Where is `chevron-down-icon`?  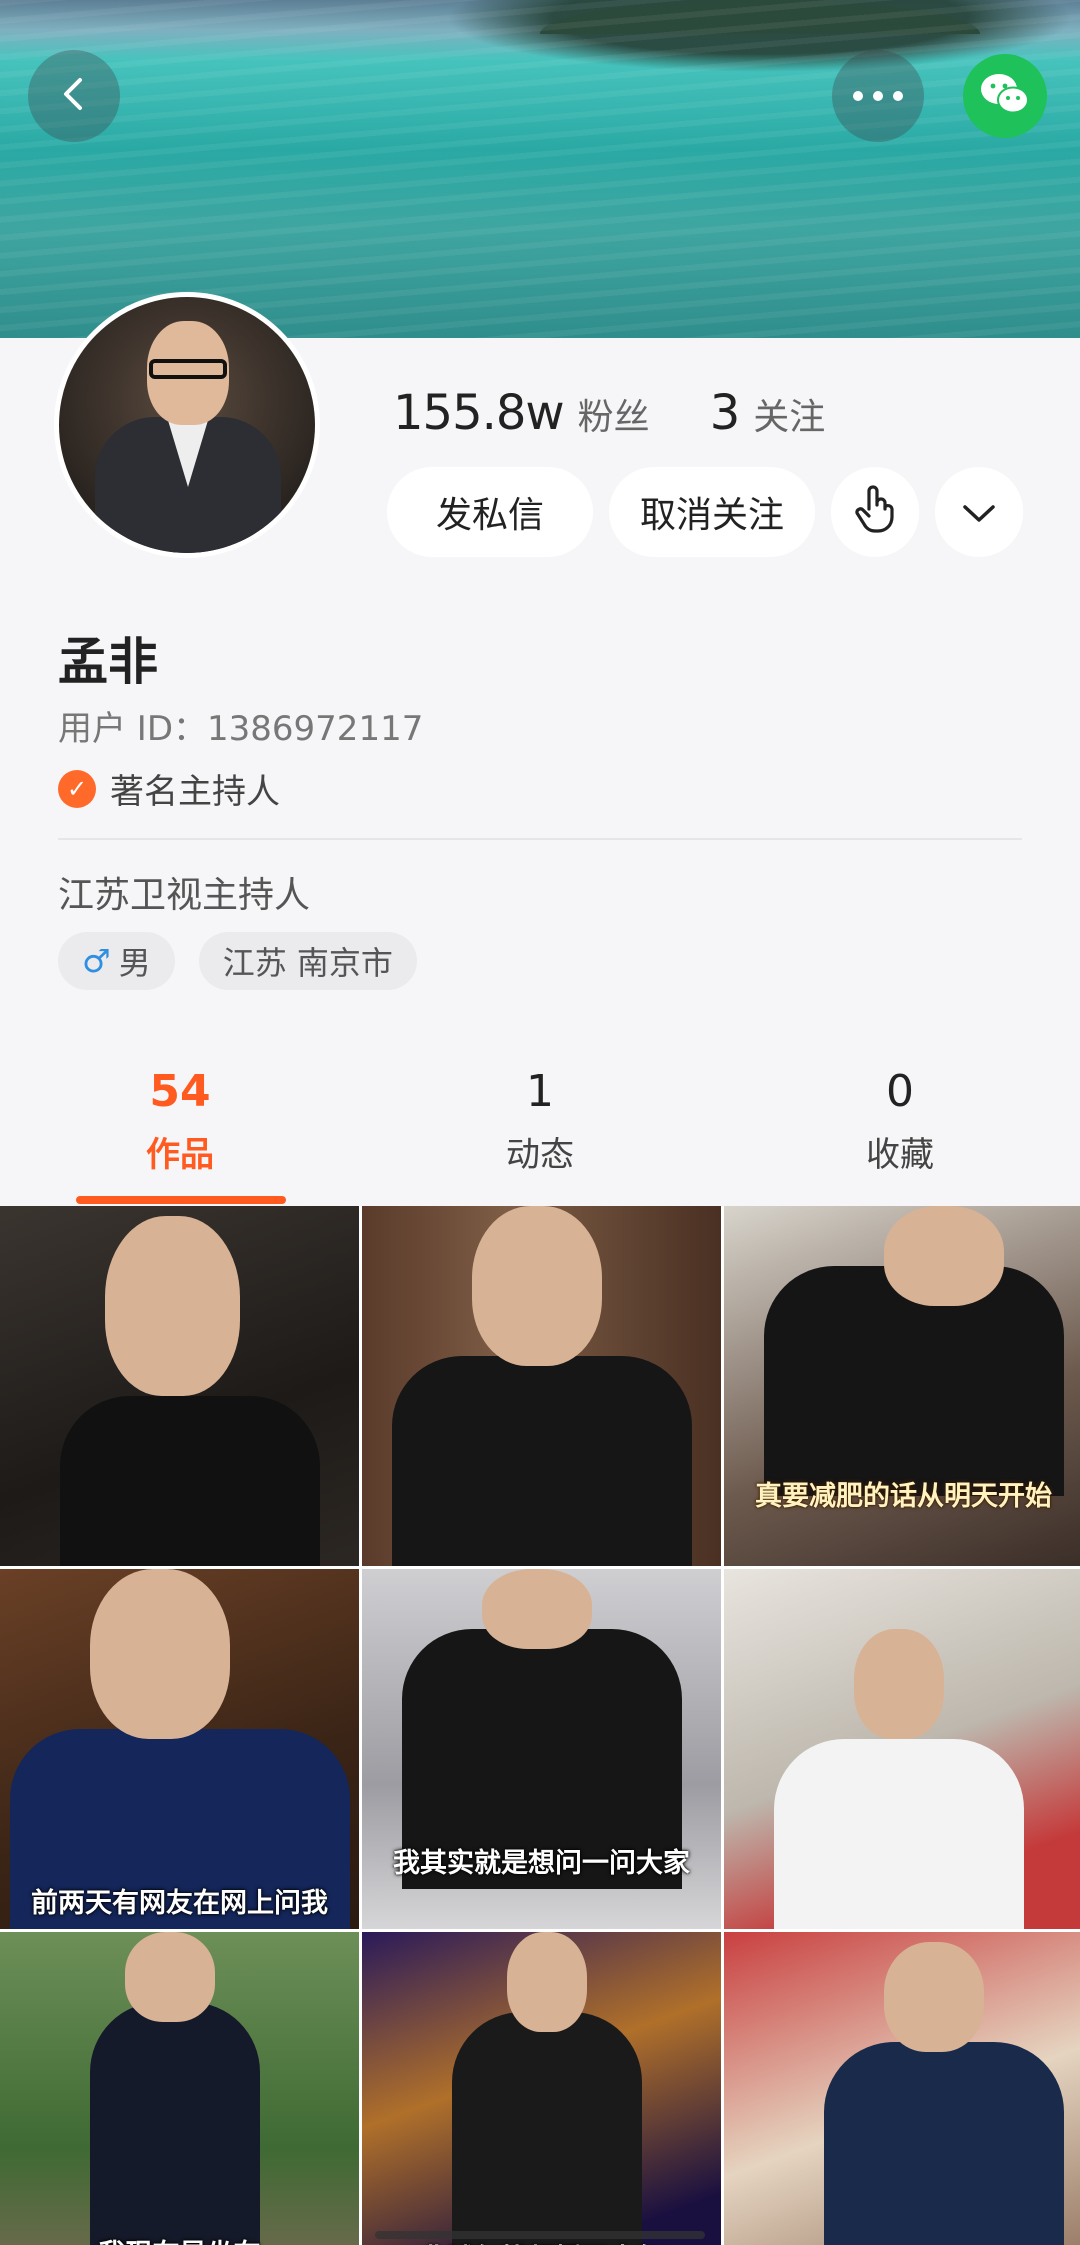 chevron-down-icon is located at coordinates (979, 512).